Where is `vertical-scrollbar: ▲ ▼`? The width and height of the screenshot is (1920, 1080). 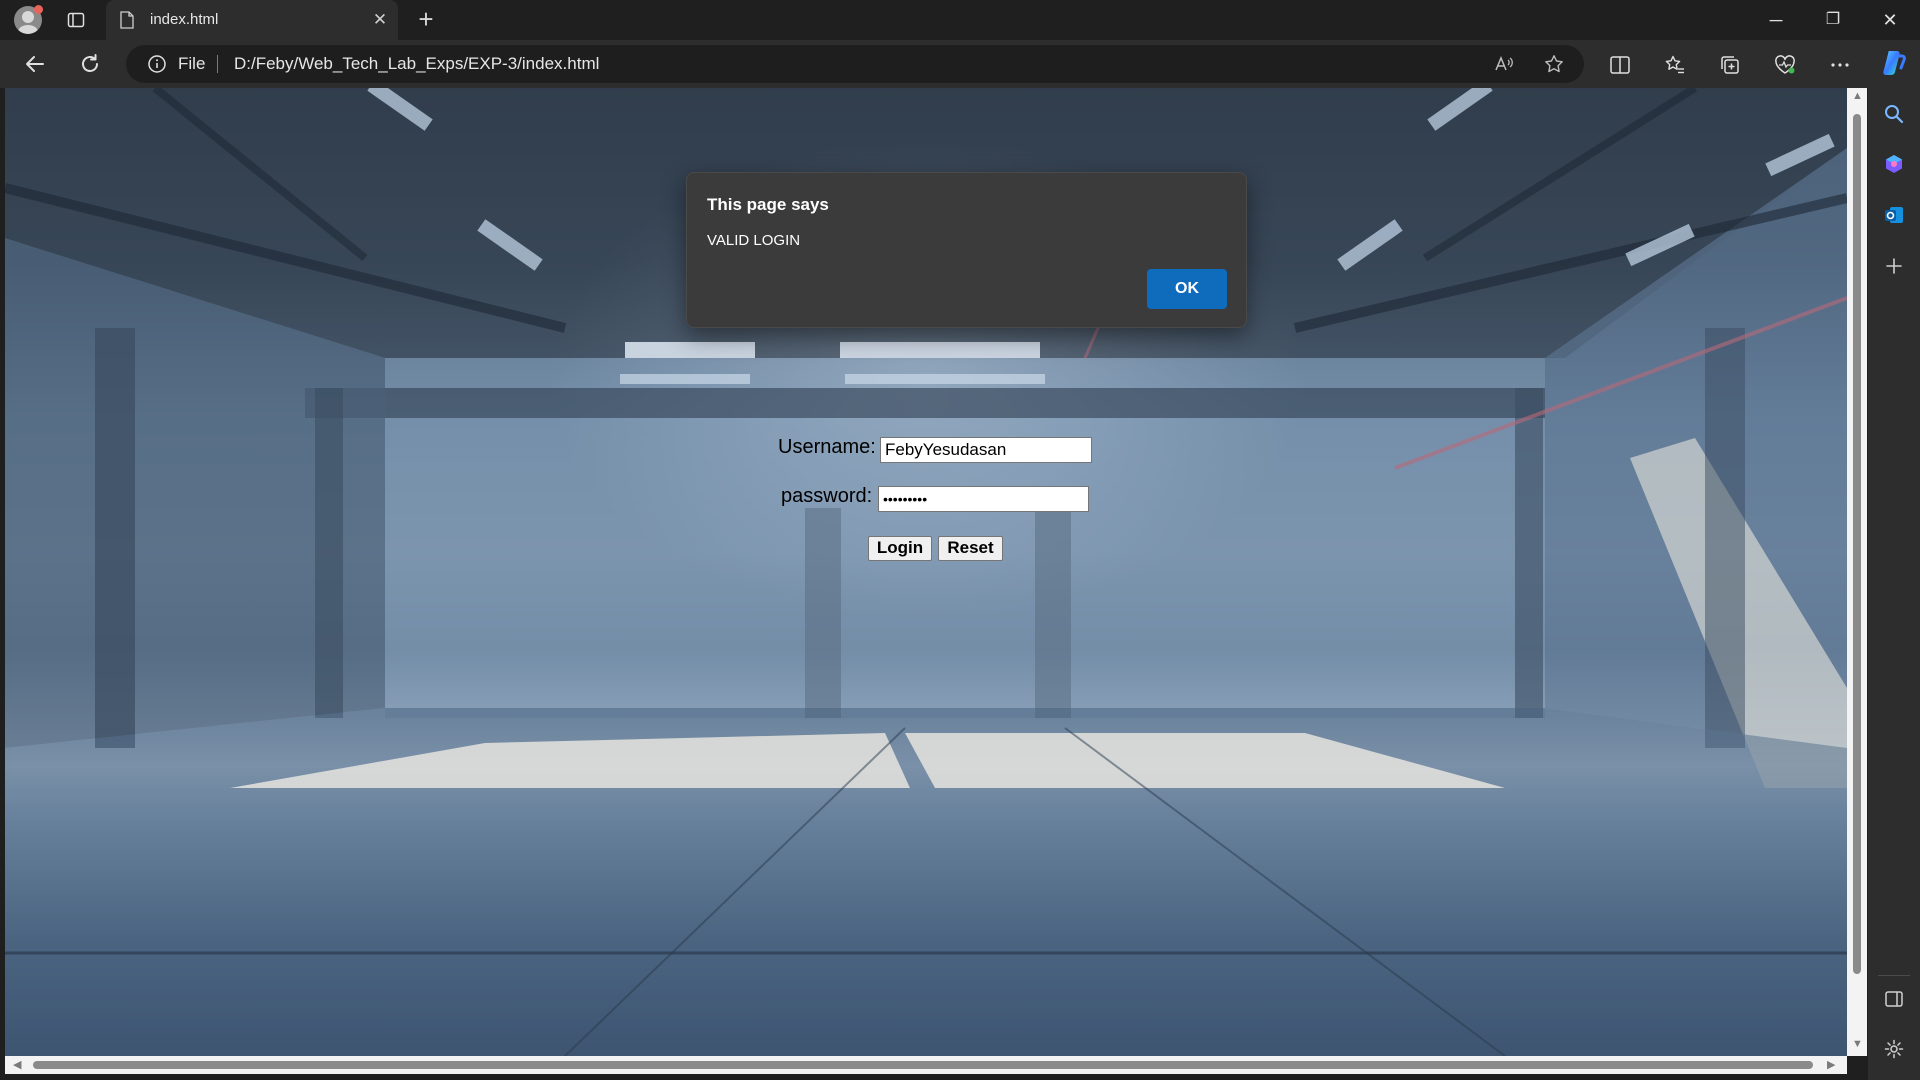
vertical-scrollbar: ▲ ▼ is located at coordinates (1857, 572).